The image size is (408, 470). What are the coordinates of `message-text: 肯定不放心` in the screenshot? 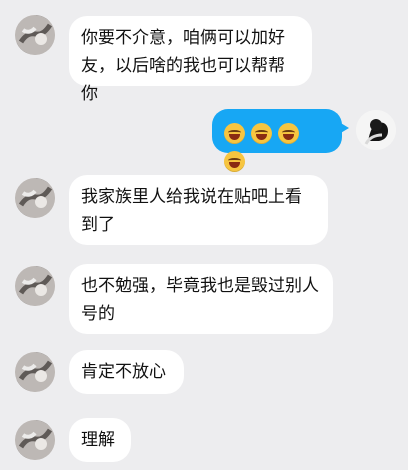 It's located at (123, 372).